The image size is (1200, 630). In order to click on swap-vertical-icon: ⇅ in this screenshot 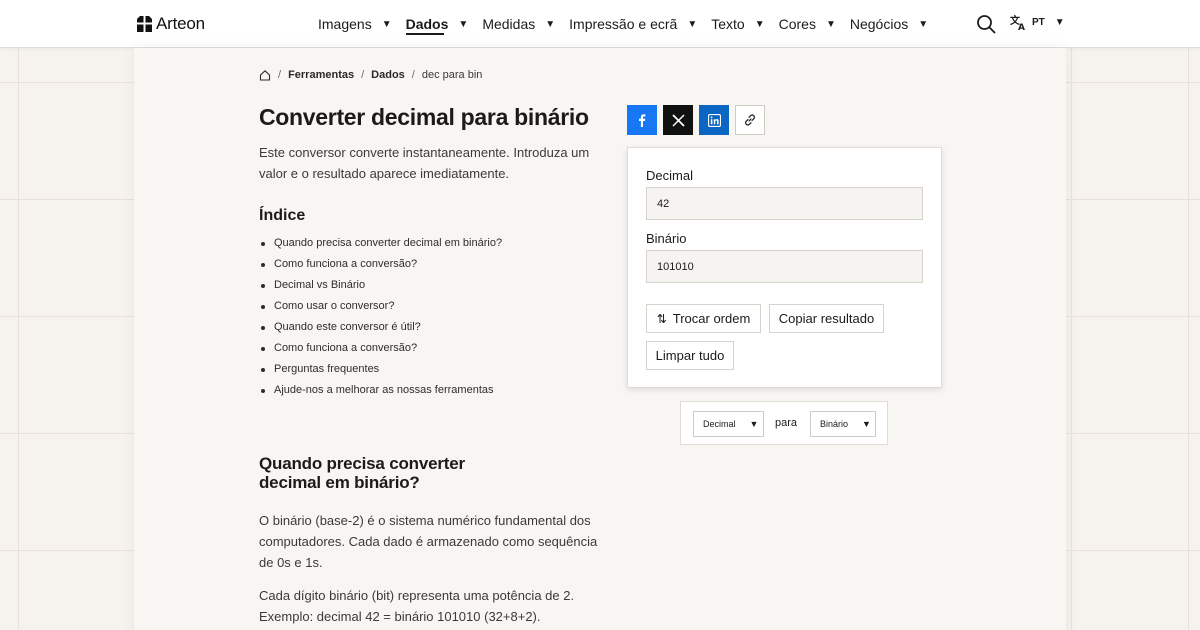, I will do `click(661, 318)`.